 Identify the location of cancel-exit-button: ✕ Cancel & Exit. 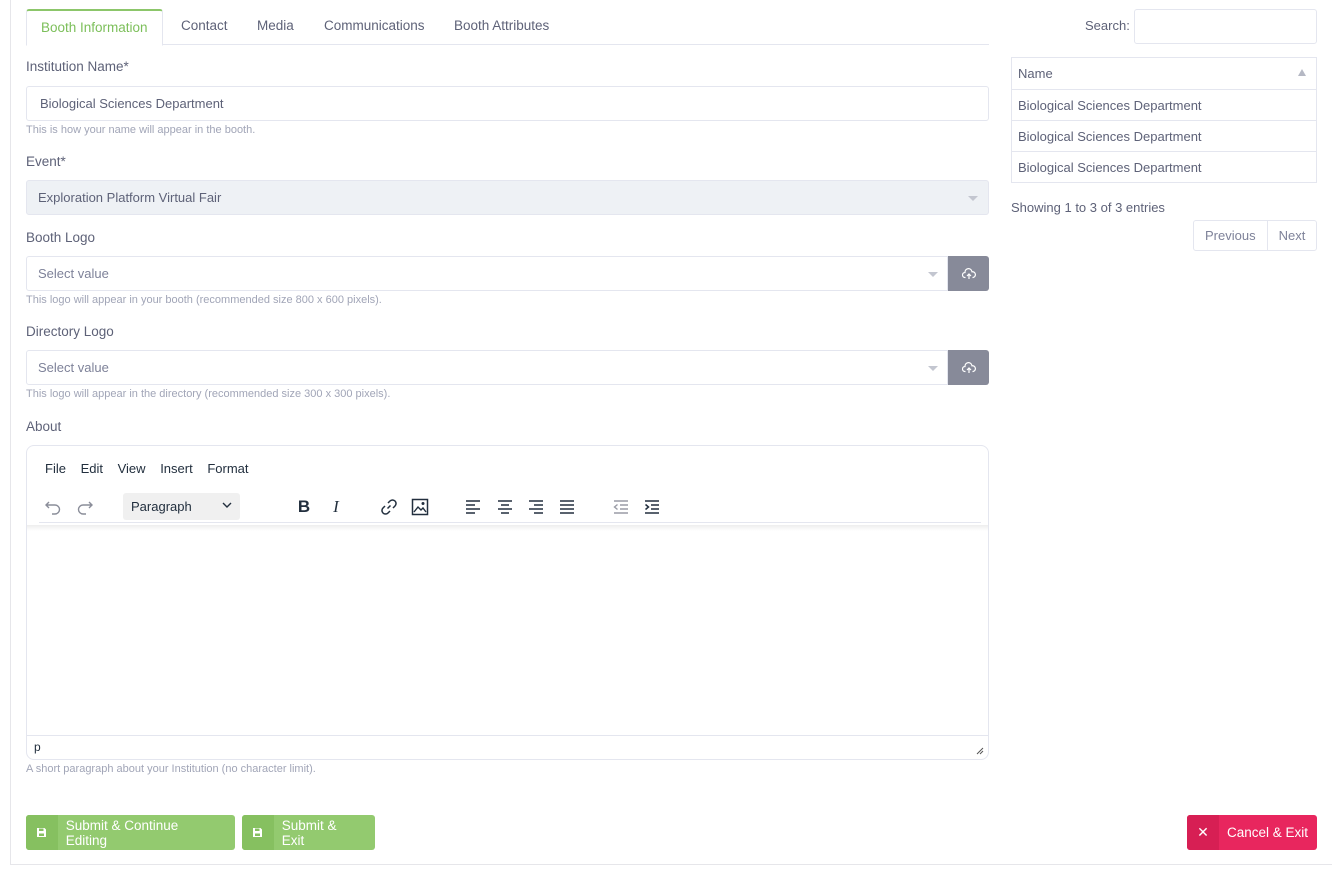
(1252, 832).